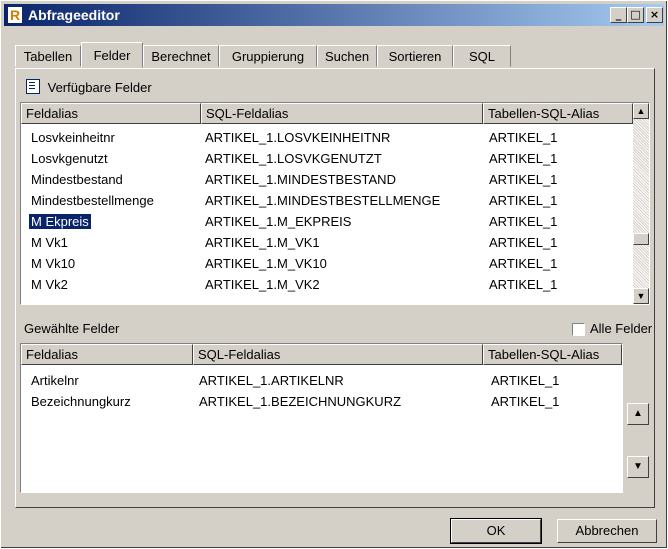 The height and width of the screenshot is (549, 668). What do you see at coordinates (298, 137) in the screenshot?
I see `cell-sql-feldalias: ARTIKEL_1.LOSVKEINHEITNR` at bounding box center [298, 137].